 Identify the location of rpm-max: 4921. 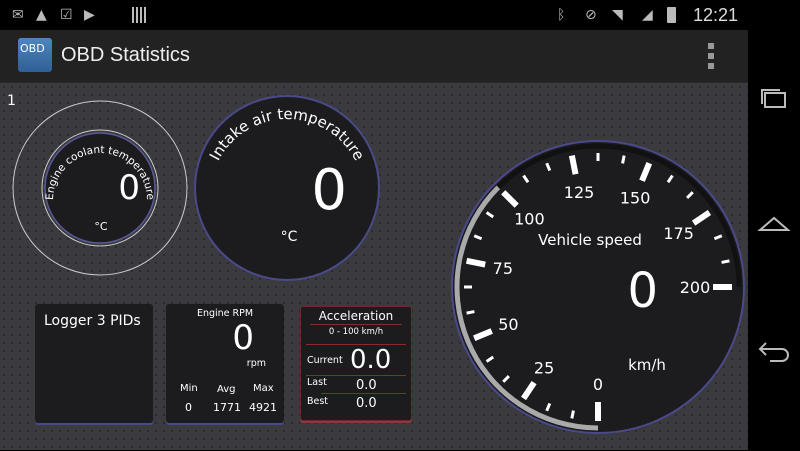
(263, 407).